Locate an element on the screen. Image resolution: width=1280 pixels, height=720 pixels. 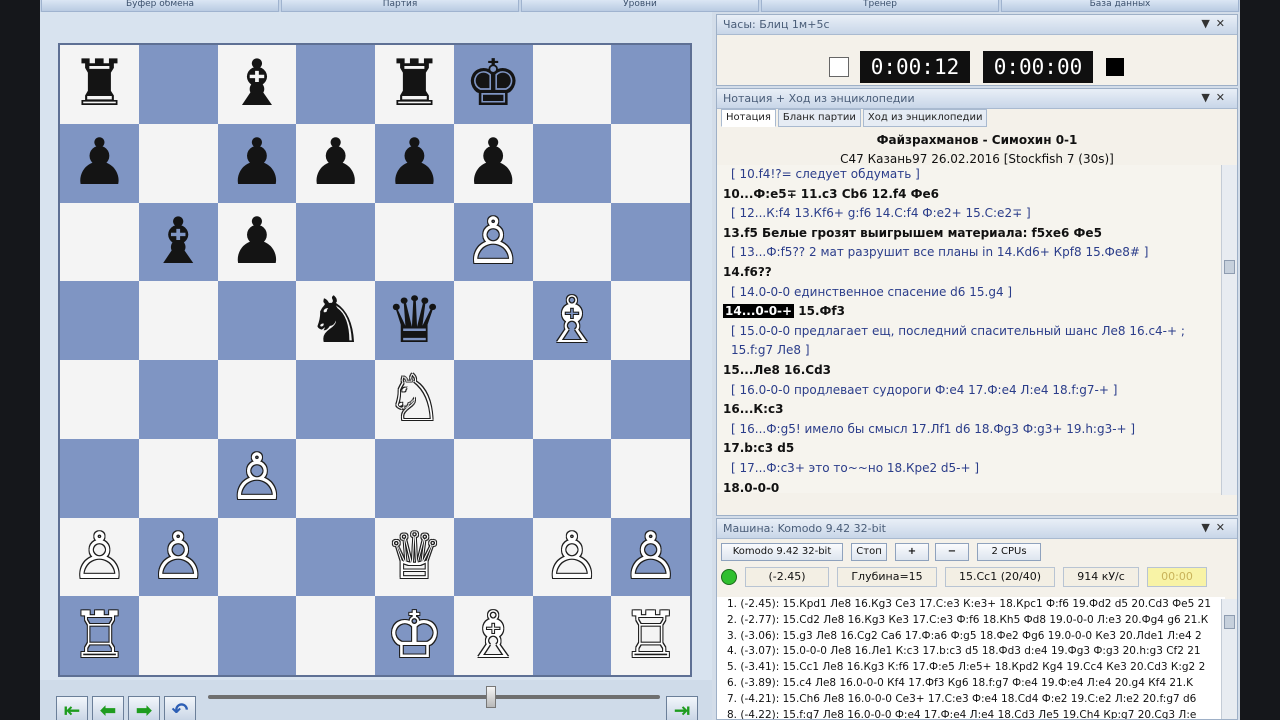
chess-piece: ♛ is located at coordinates (414, 321).